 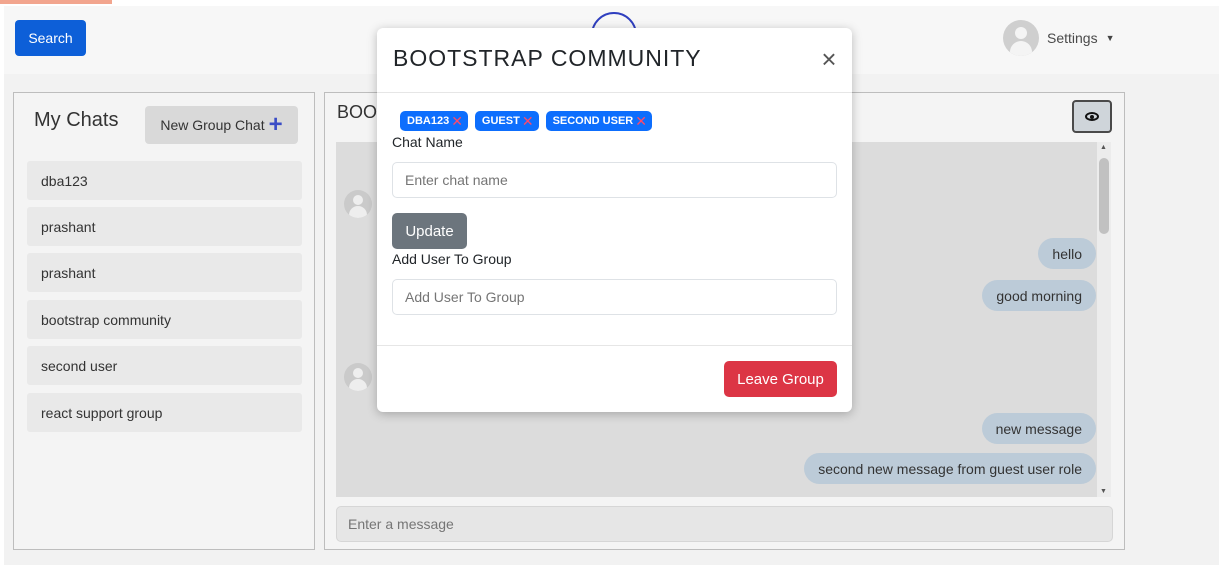 I want to click on member-badges: DBA123 ✕ GUEST ✕ SECOND USER ✕, so click(x=526, y=121).